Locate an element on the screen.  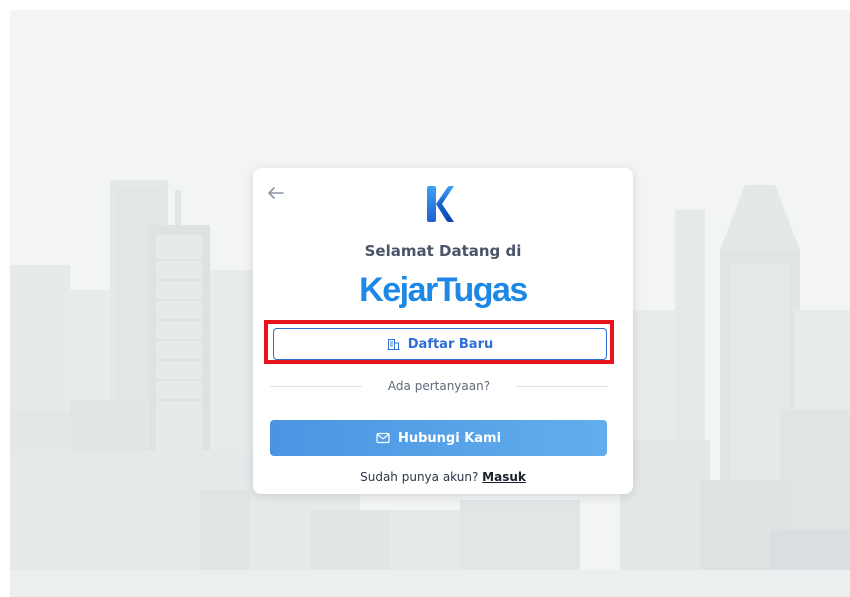
building-icon is located at coordinates (393, 344).